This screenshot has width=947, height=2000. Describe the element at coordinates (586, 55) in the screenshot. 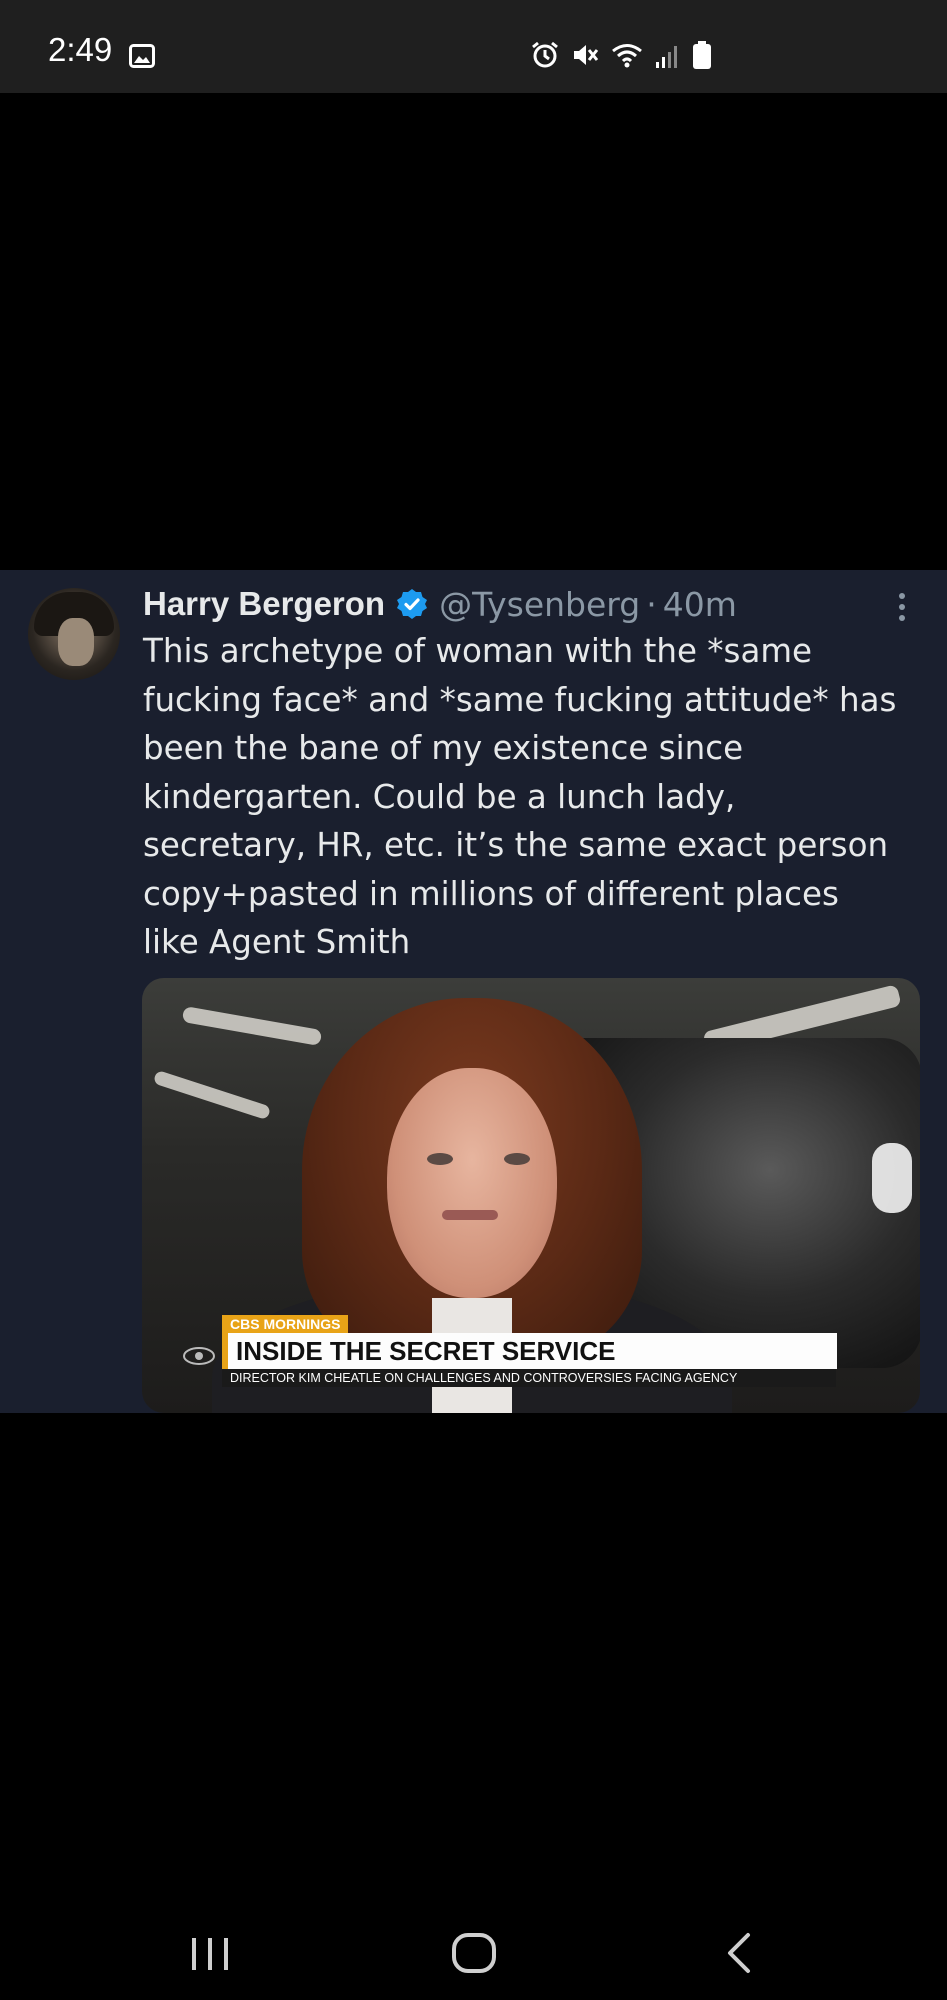

I see `mute-icon` at that location.